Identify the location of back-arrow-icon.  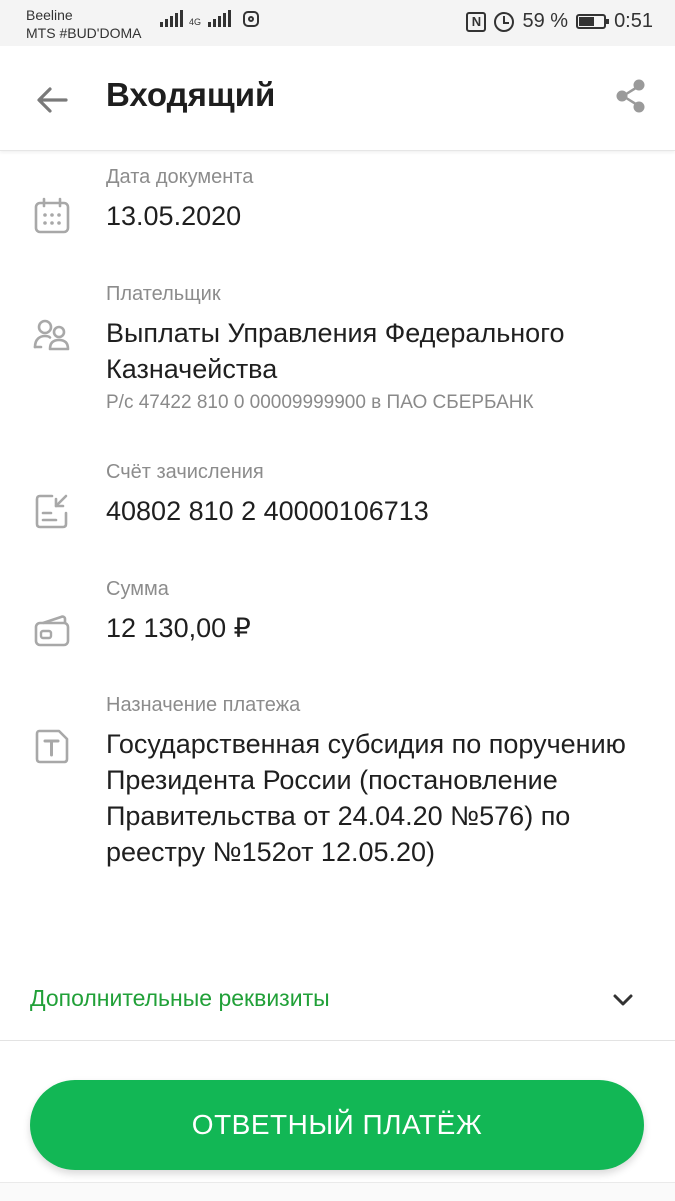
(52, 100).